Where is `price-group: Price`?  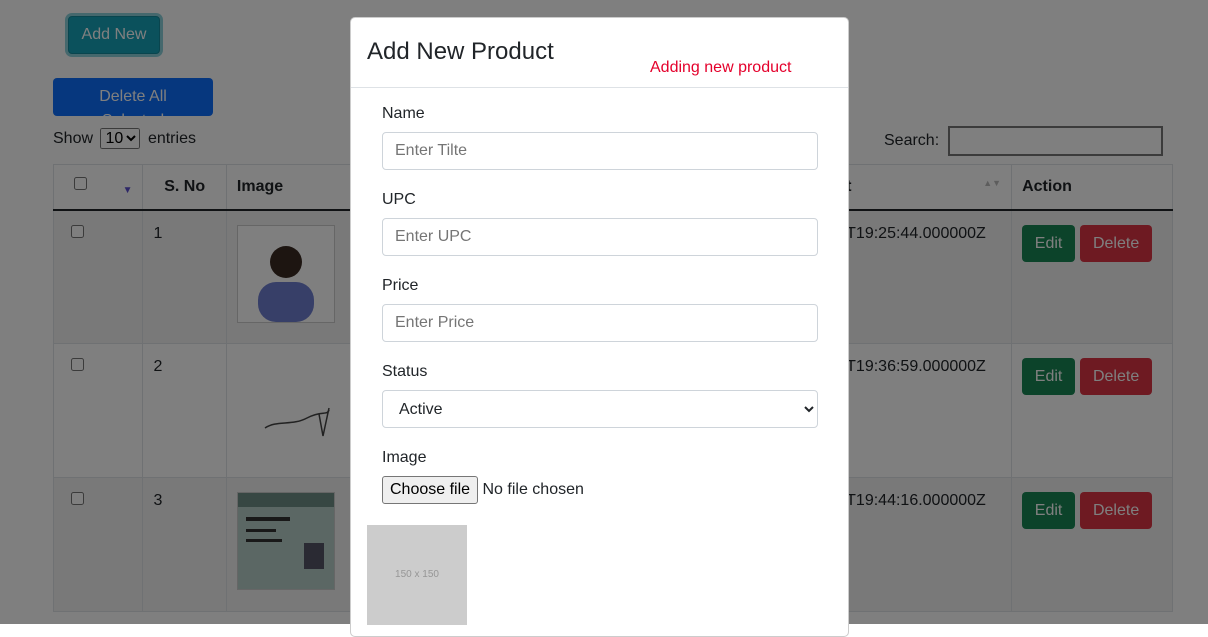 price-group: Price is located at coordinates (600, 309).